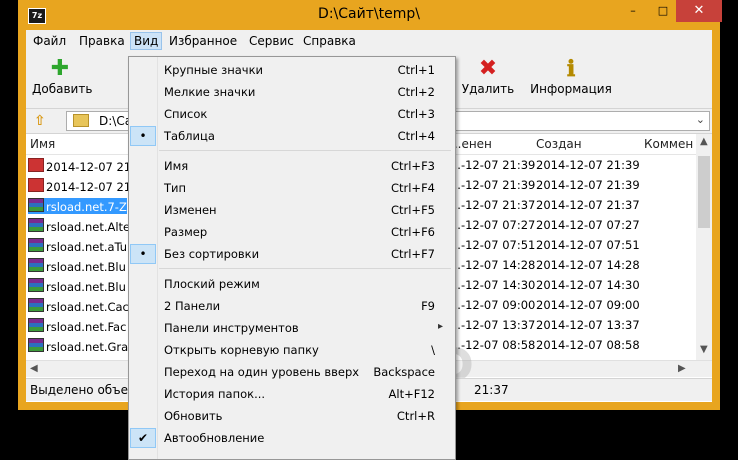 The height and width of the screenshot is (460, 738). Describe the element at coordinates (40, 121) in the screenshot. I see `folder-up-icon: ⇧` at that location.